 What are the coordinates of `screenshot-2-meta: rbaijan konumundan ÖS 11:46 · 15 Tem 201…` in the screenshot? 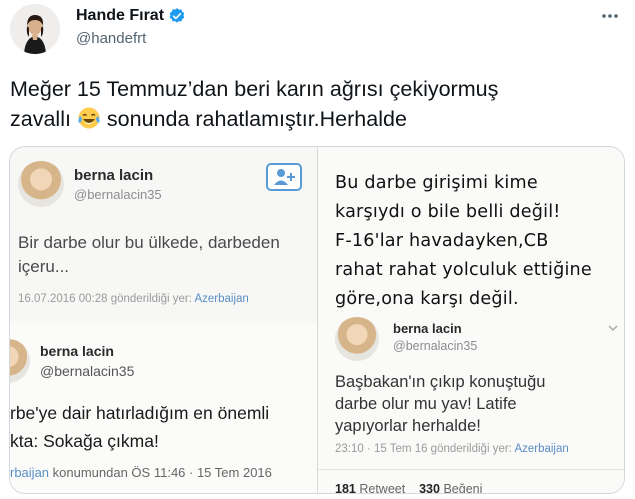 It's located at (141, 472).